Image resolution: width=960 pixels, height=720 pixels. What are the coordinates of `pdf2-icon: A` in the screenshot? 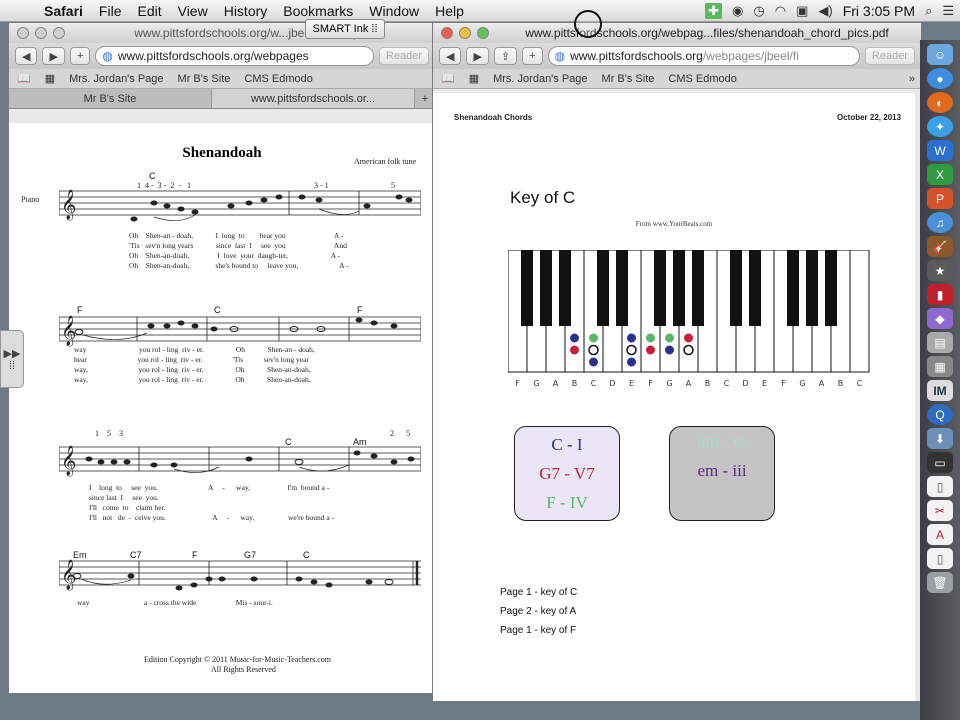 It's located at (940, 534).